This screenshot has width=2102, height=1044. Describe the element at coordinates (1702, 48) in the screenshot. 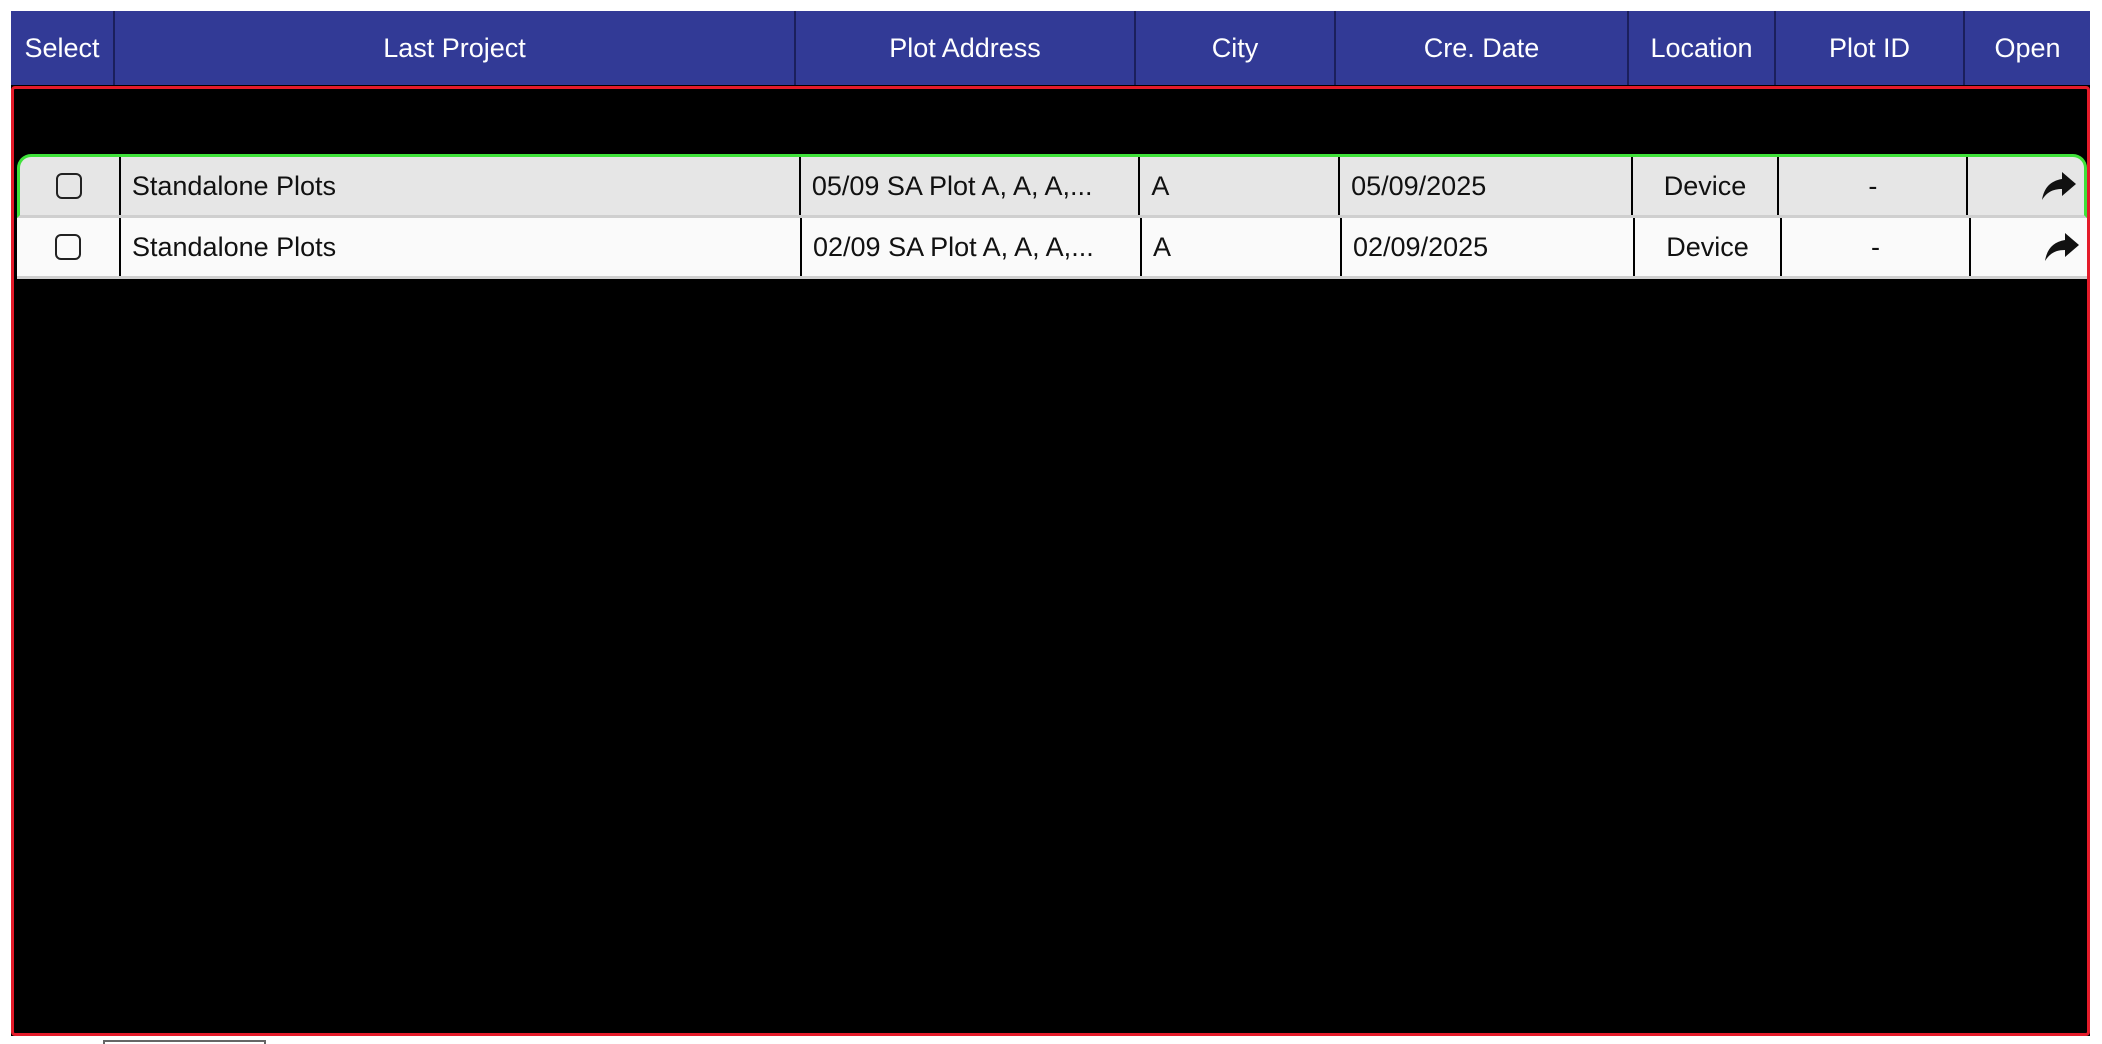

I see `column-header-location: Location` at that location.